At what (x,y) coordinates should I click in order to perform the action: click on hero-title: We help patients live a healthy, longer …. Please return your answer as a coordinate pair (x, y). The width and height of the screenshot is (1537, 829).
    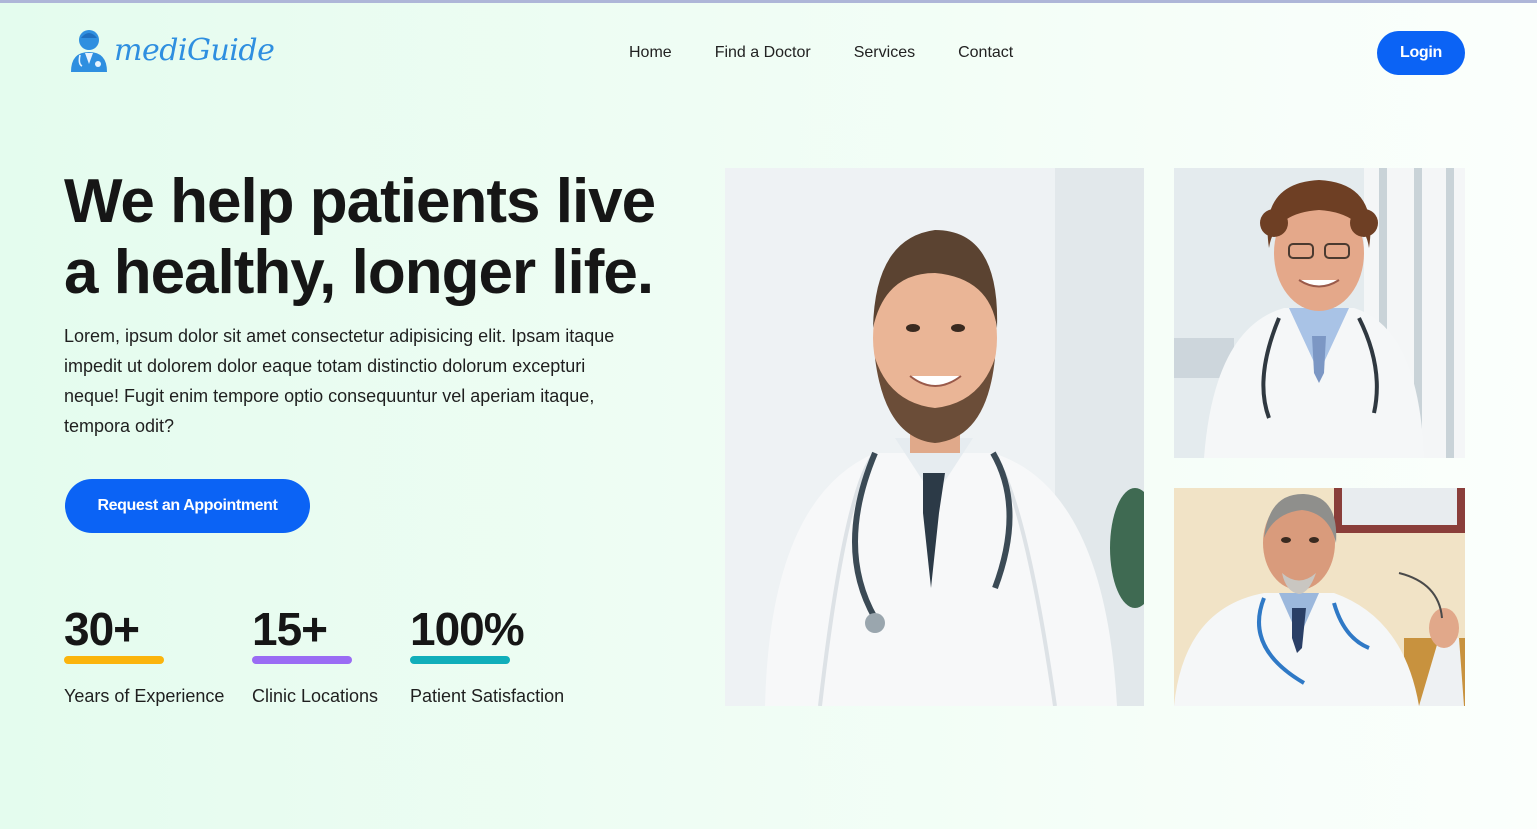
    Looking at the image, I should click on (364, 237).